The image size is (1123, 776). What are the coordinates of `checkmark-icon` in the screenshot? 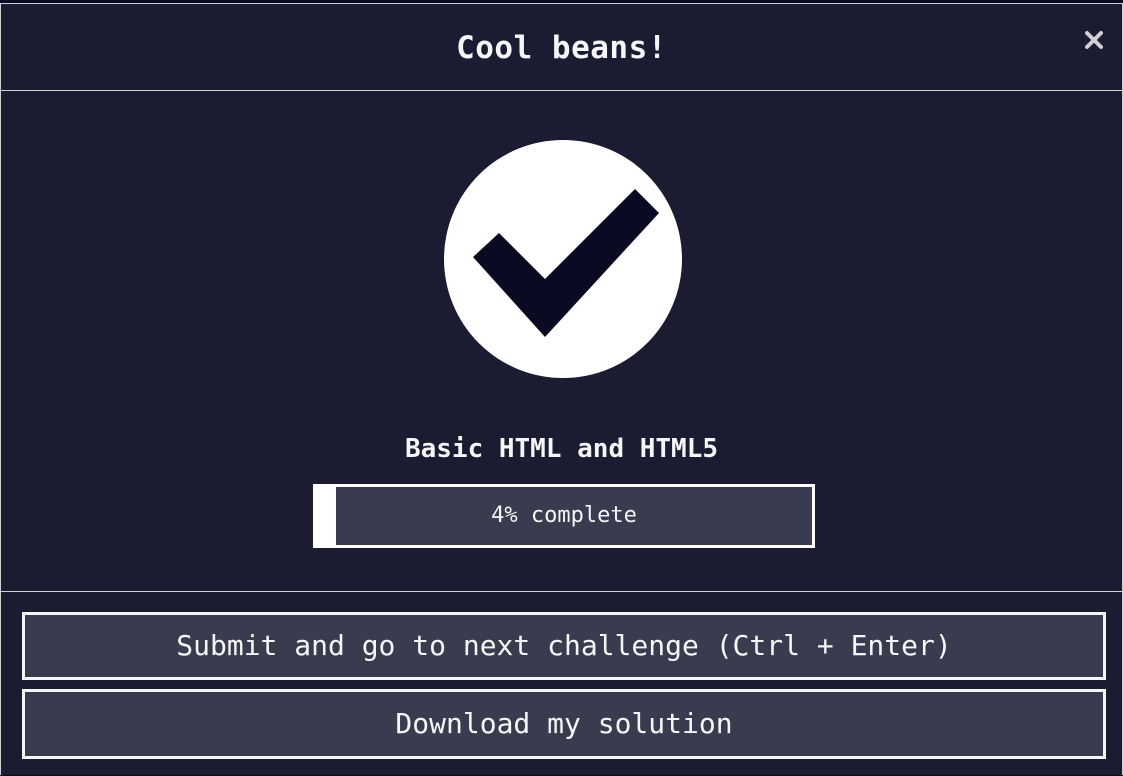 It's located at (563, 259).